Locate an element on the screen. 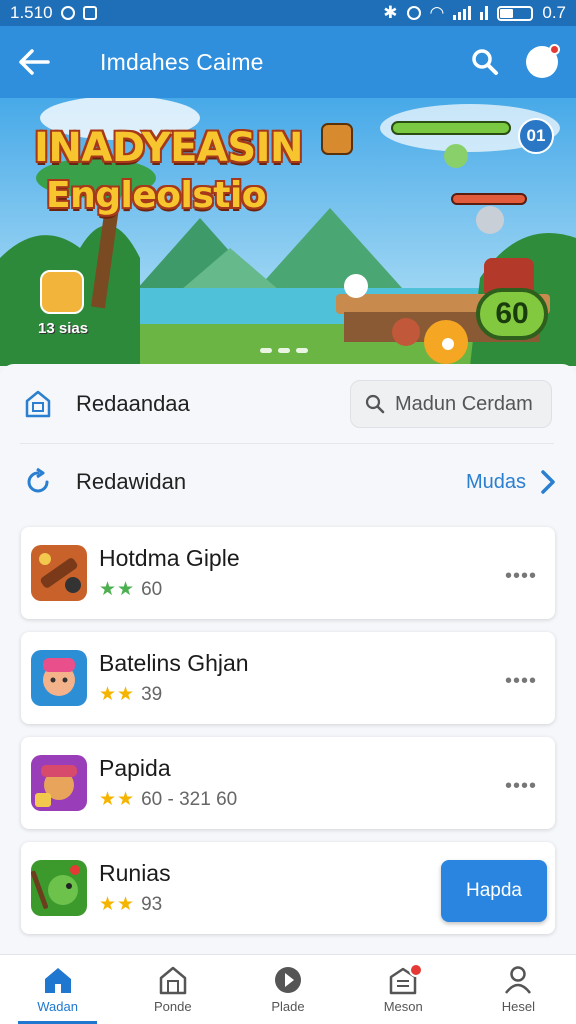  search-icon is located at coordinates (485, 62).